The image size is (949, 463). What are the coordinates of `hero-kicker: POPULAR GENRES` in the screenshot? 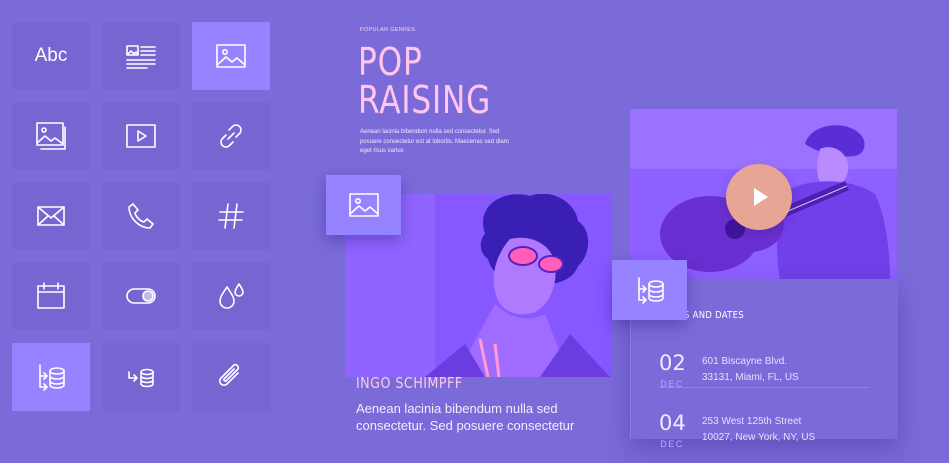 It's located at (388, 30).